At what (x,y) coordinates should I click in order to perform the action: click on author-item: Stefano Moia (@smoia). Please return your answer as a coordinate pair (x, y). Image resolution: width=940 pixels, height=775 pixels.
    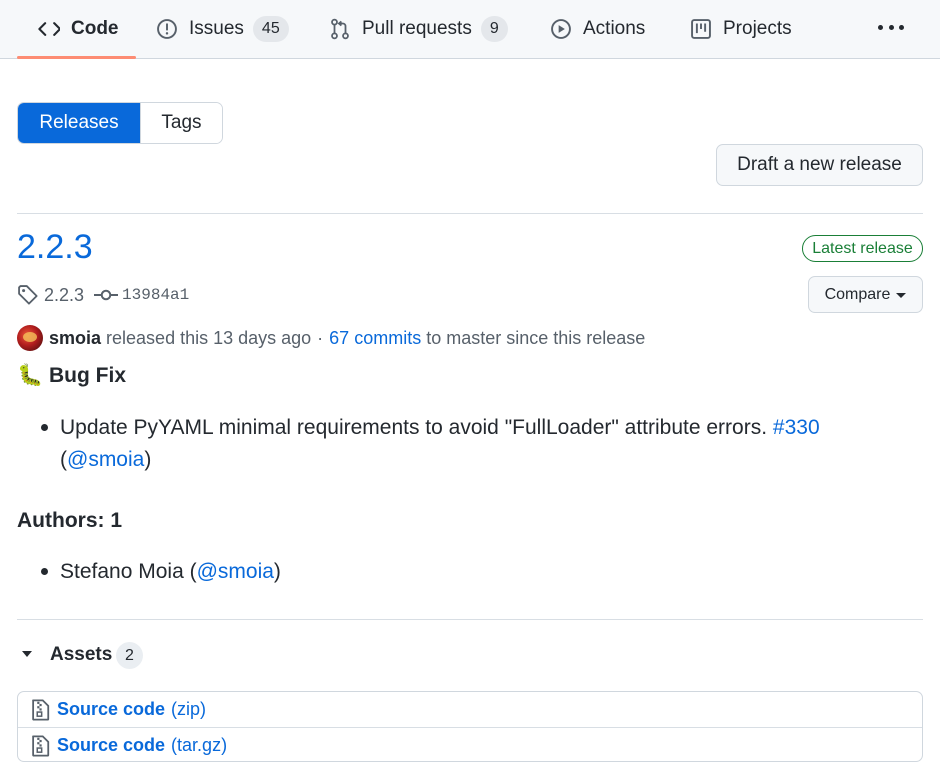
    Looking at the image, I should click on (170, 572).